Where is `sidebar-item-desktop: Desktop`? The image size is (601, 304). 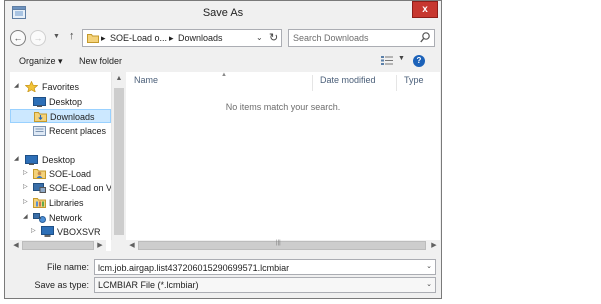
sidebar-item-desktop: Desktop is located at coordinates (60, 102).